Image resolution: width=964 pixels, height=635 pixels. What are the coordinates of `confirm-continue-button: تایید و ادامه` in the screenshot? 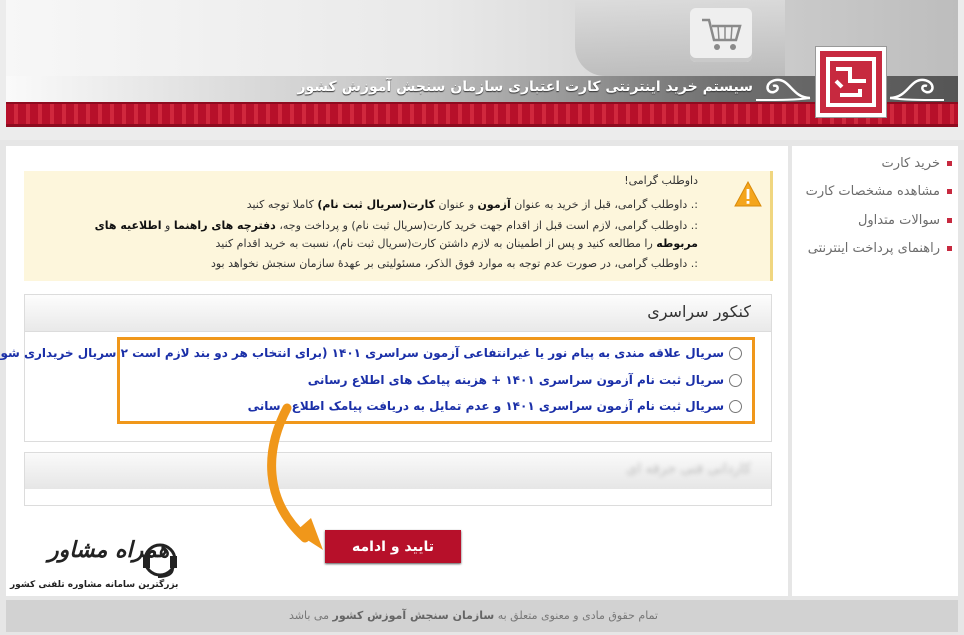 It's located at (393, 546).